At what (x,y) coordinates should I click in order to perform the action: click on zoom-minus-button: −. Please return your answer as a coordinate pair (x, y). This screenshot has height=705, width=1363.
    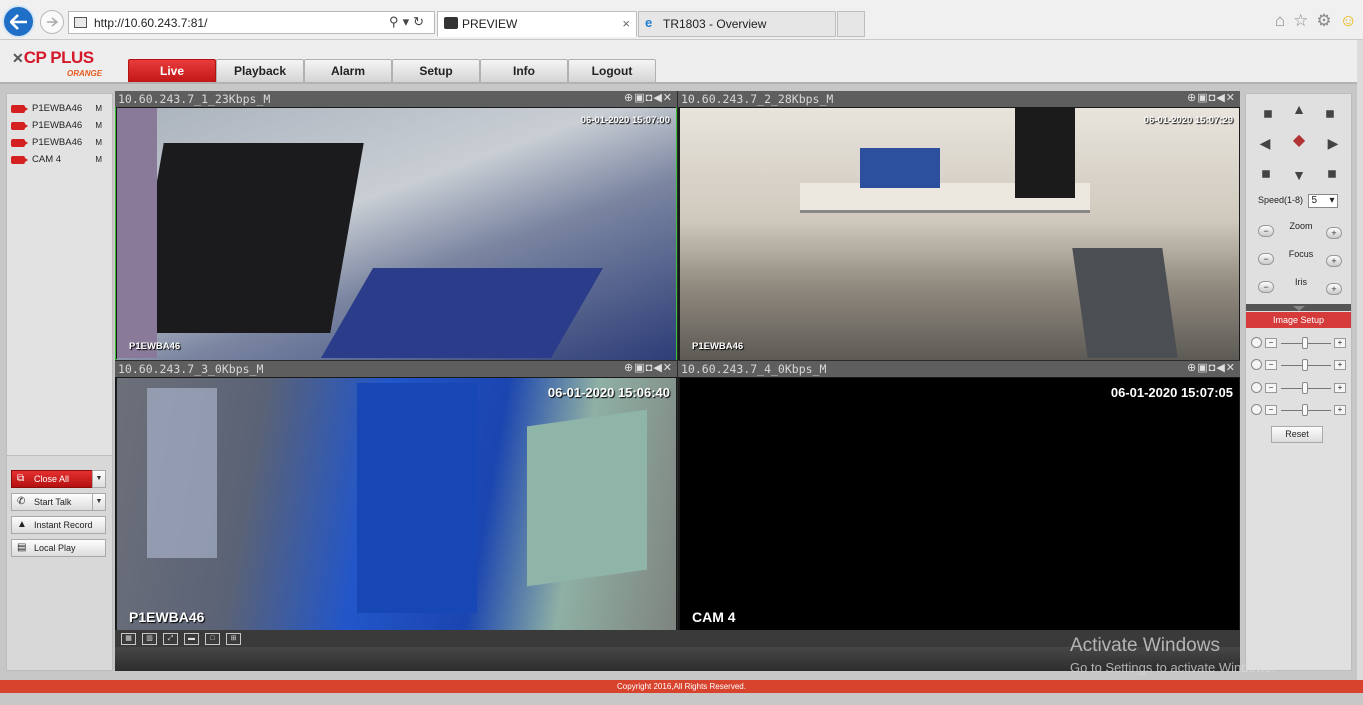
    Looking at the image, I should click on (1266, 231).